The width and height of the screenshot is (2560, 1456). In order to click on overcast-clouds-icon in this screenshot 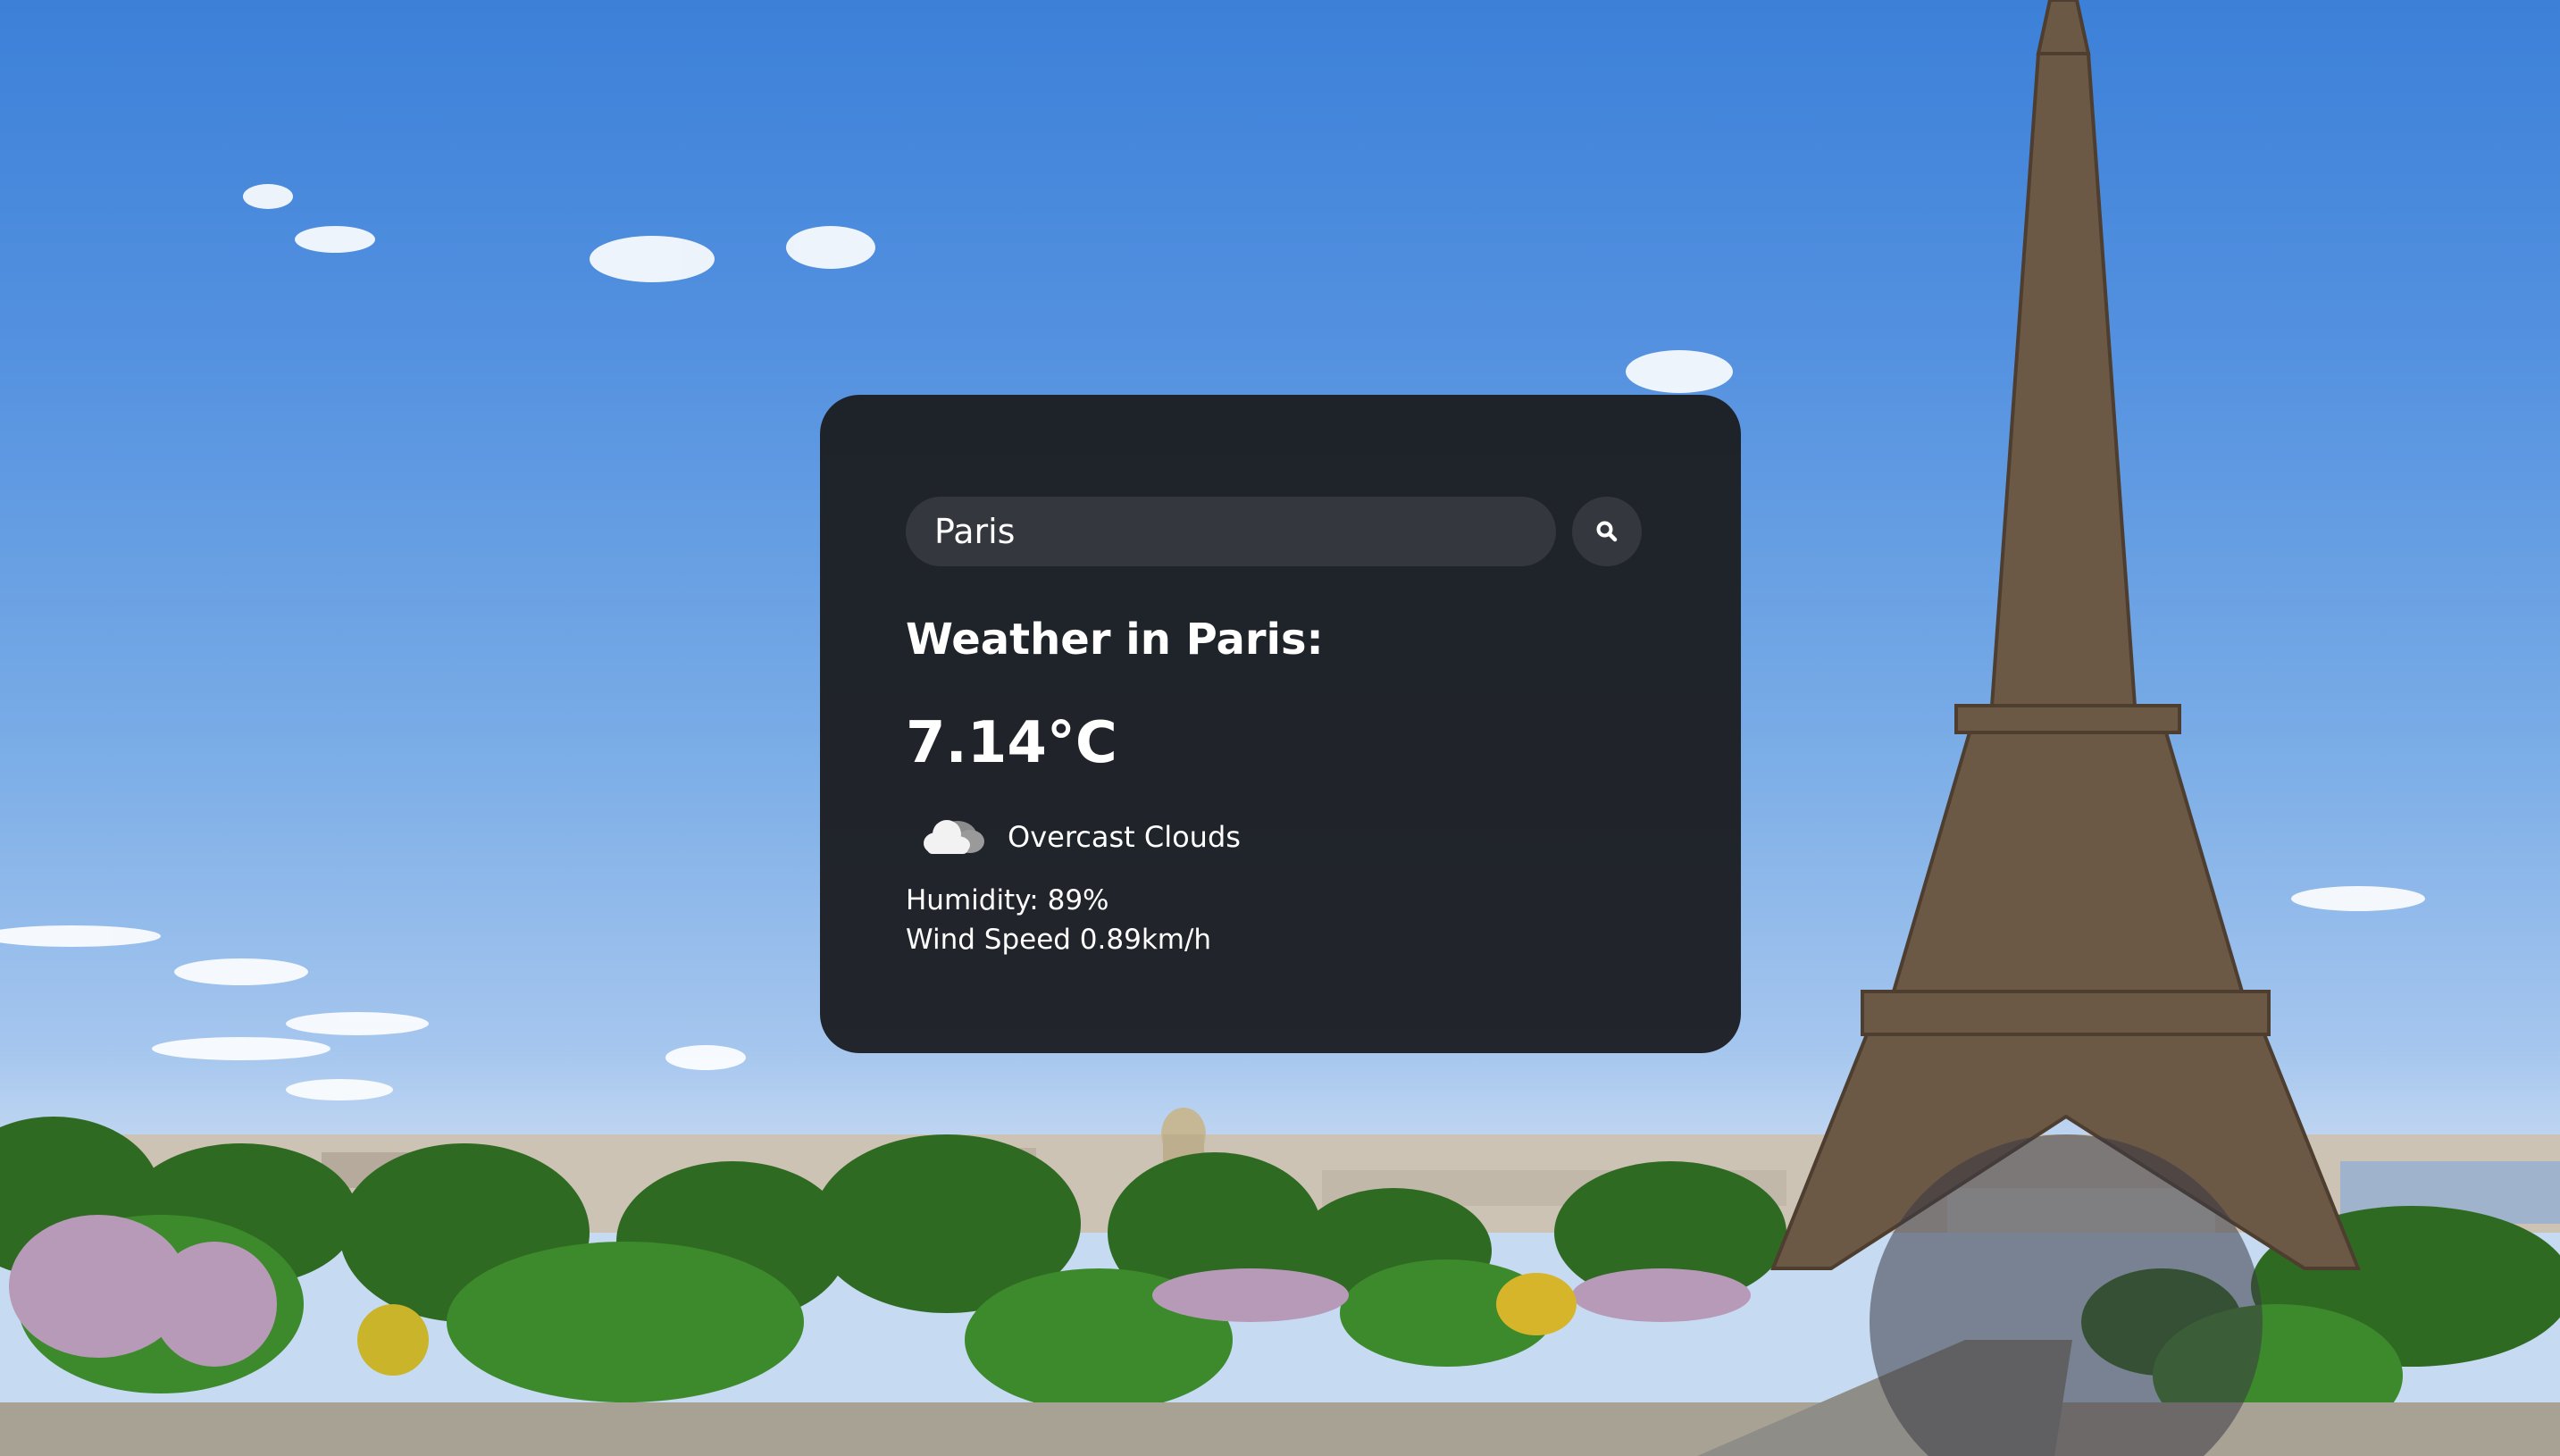, I will do `click(954, 837)`.